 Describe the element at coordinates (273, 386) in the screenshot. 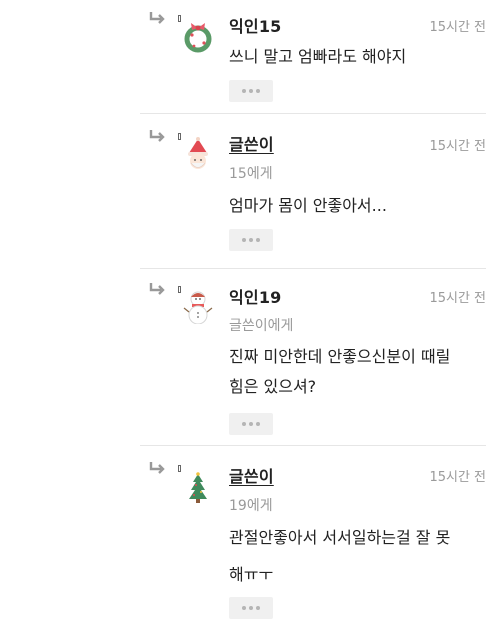

I see `comment-text-line: 힘은 있으셔?` at that location.